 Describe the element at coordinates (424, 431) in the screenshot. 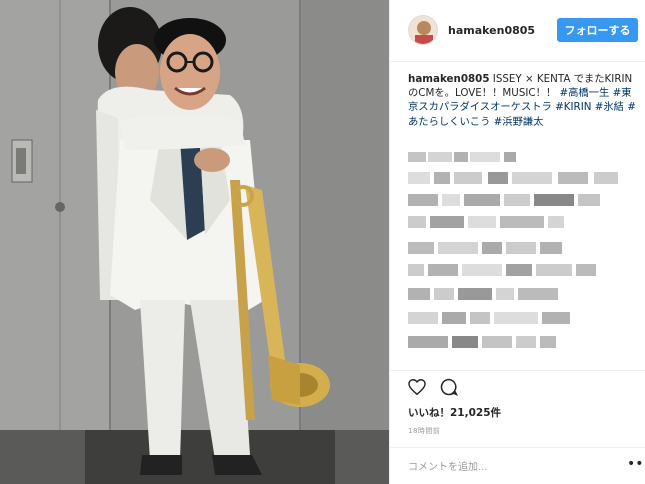

I see `timestamp: 18時間前` at that location.